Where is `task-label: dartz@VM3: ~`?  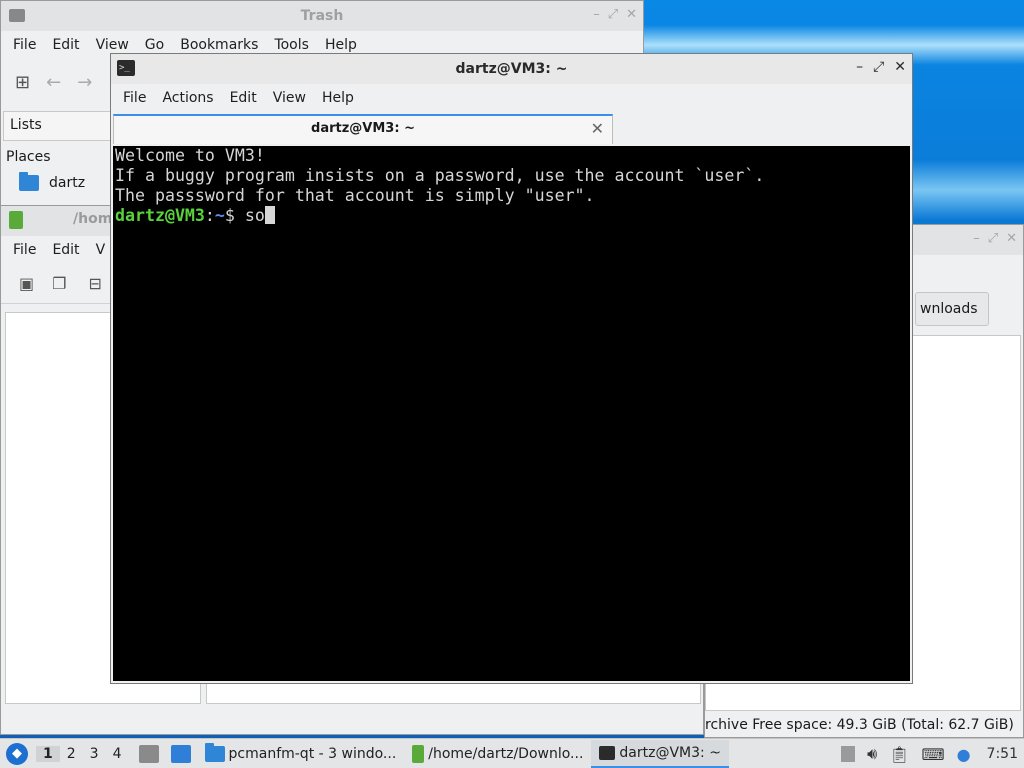
task-label: dartz@VM3: ~ is located at coordinates (670, 752).